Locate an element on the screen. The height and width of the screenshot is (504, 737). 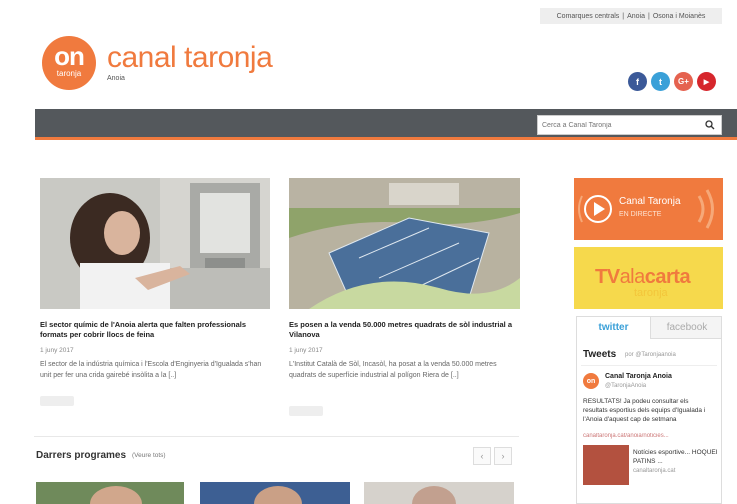
news-image-chemistry is located at coordinates (155, 243).